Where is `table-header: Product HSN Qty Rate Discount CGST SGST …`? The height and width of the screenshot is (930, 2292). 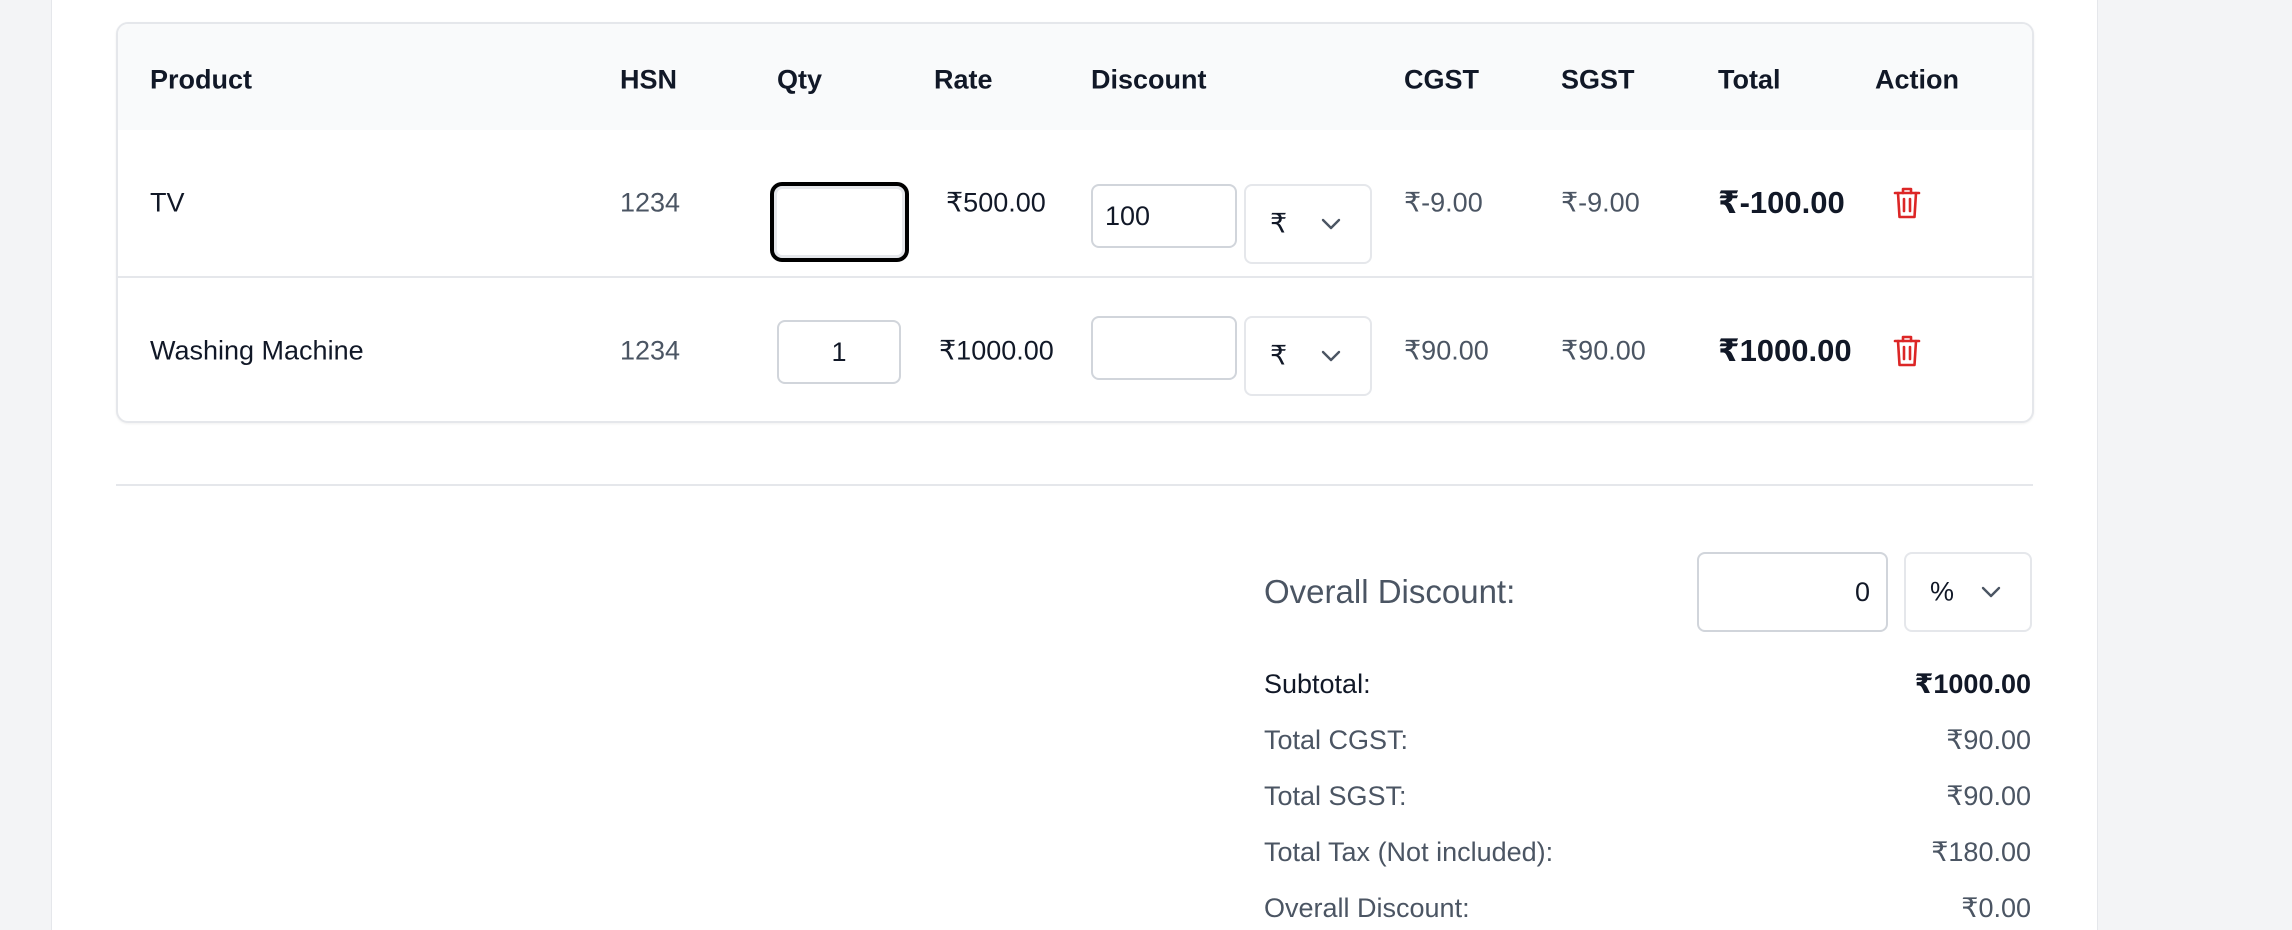
table-header: Product HSN Qty Rate Discount CGST SGST … is located at coordinates (1075, 77).